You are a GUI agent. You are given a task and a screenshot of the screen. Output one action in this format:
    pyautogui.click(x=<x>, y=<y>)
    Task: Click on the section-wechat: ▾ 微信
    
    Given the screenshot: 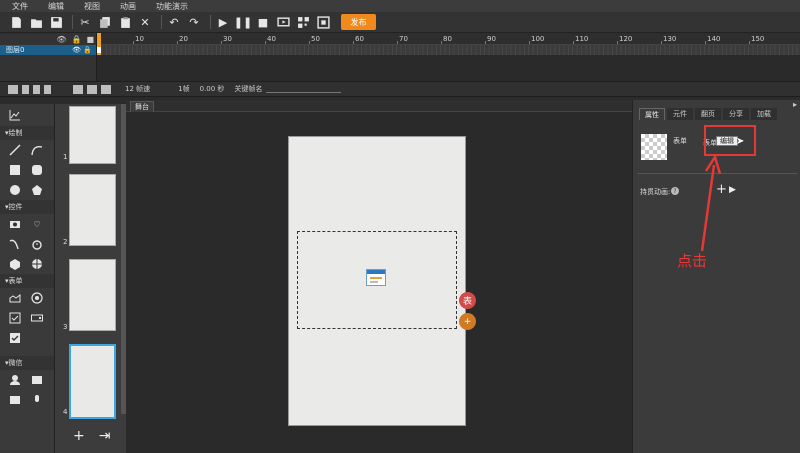 What is the action you would take?
    pyautogui.click(x=27, y=363)
    